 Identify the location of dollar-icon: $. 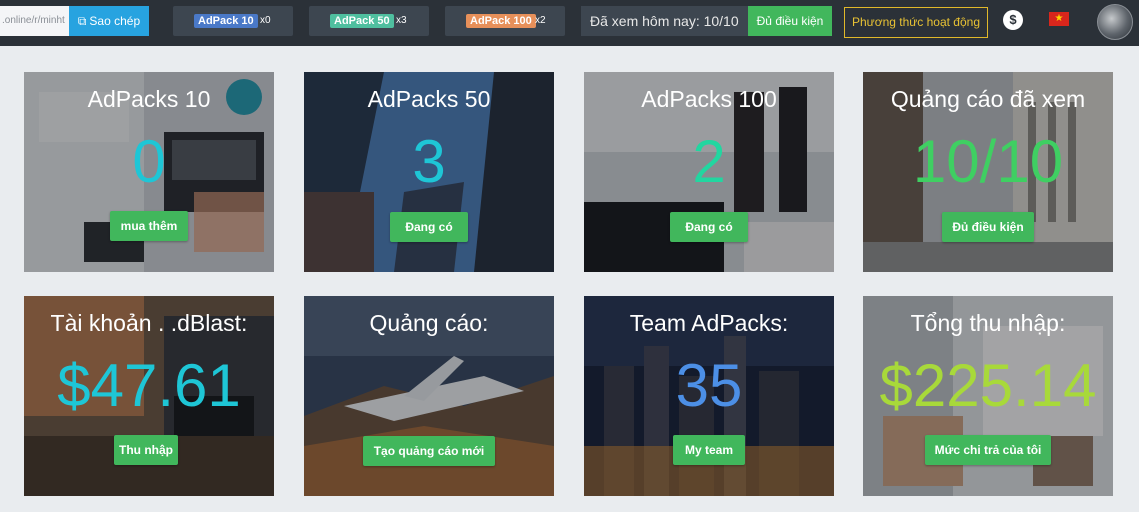
(1013, 20).